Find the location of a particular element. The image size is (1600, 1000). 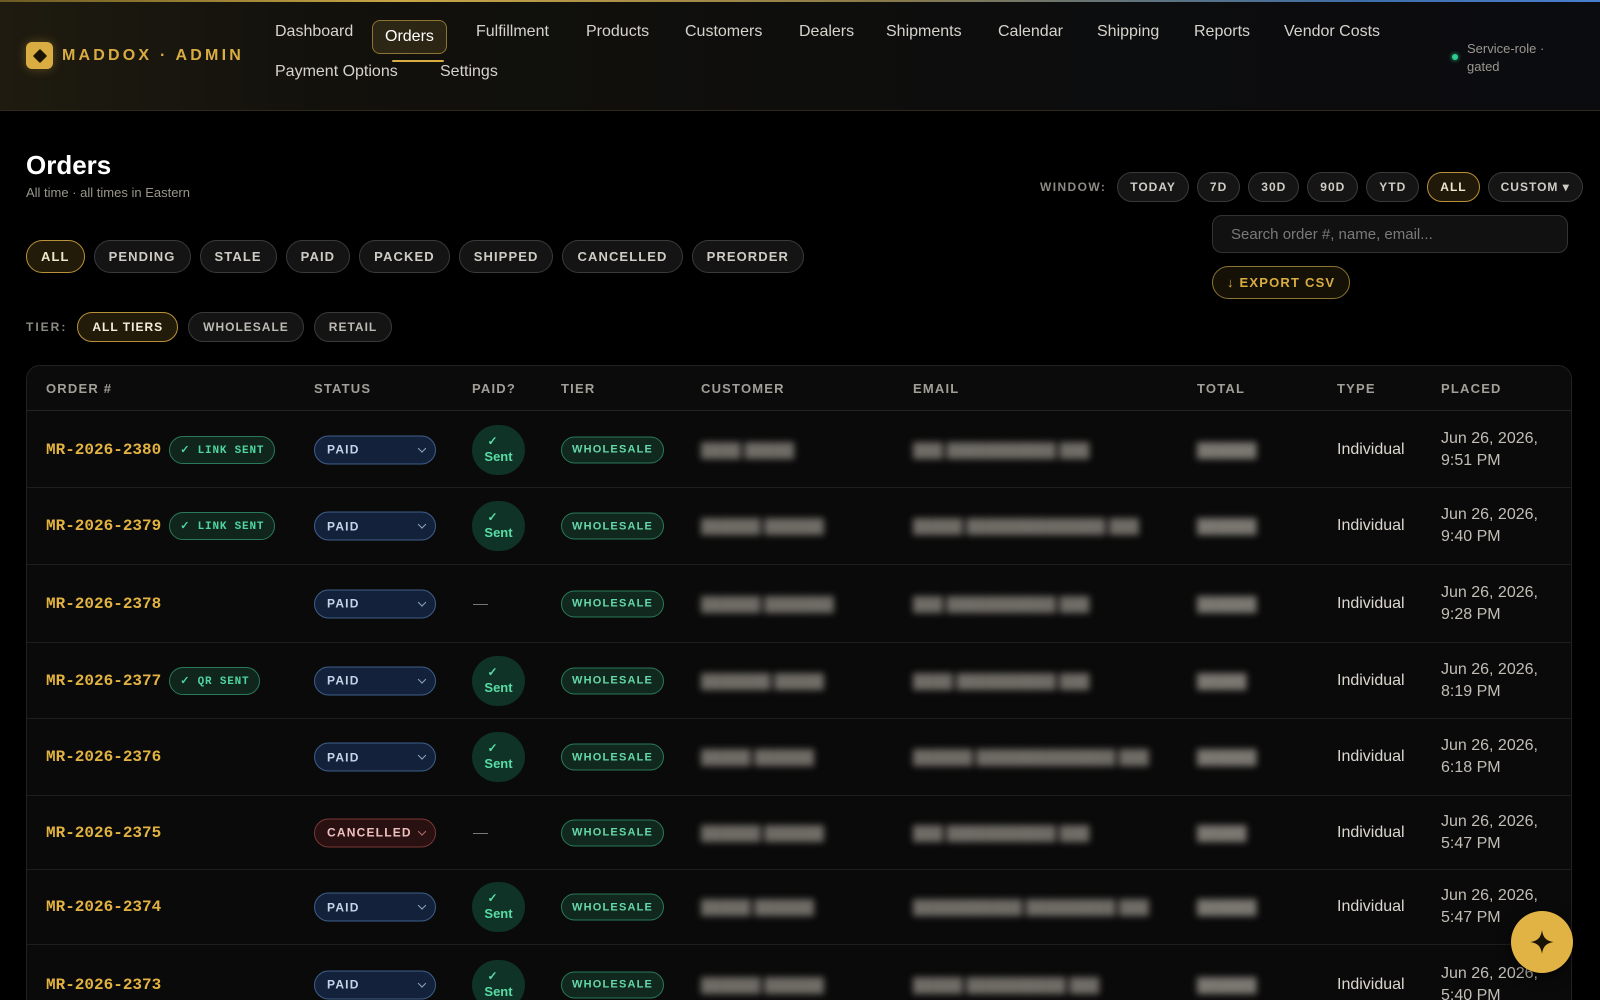

col-customer: CUSTOMER is located at coordinates (743, 388).